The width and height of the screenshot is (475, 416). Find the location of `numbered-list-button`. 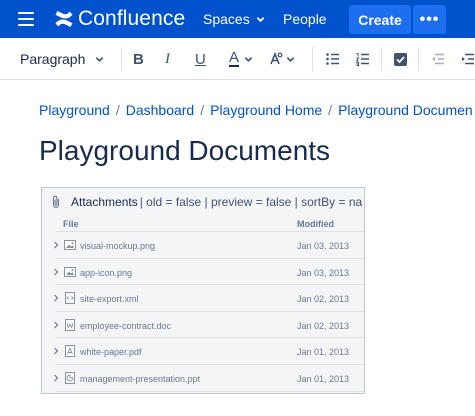

numbered-list-button is located at coordinates (363, 59).